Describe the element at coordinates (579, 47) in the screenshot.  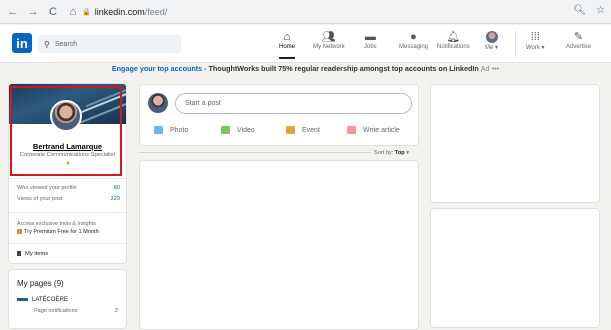
I see `nav-advertise-label: Advertise` at that location.